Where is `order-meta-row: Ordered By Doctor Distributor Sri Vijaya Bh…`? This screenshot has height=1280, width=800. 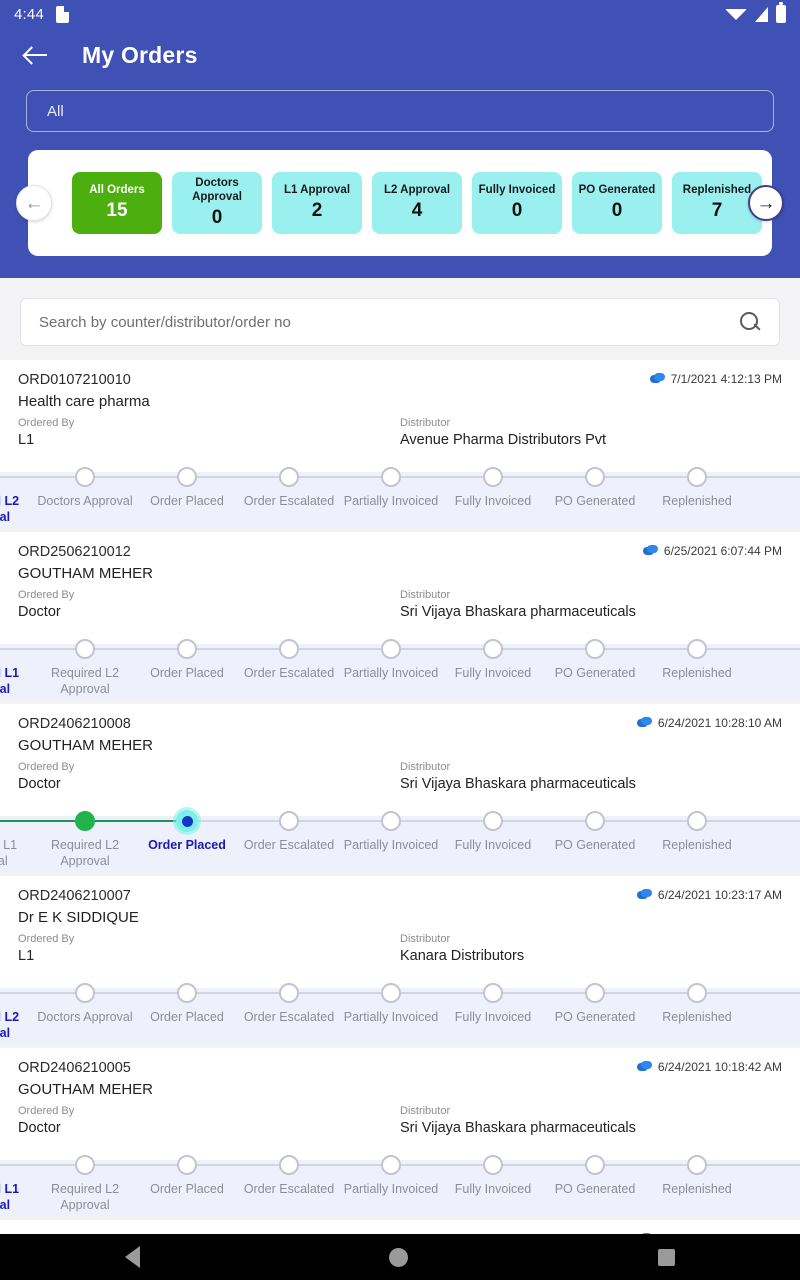
order-meta-row: Ordered By Doctor Distributor Sri Vijaya Bh… is located at coordinates (400, 604).